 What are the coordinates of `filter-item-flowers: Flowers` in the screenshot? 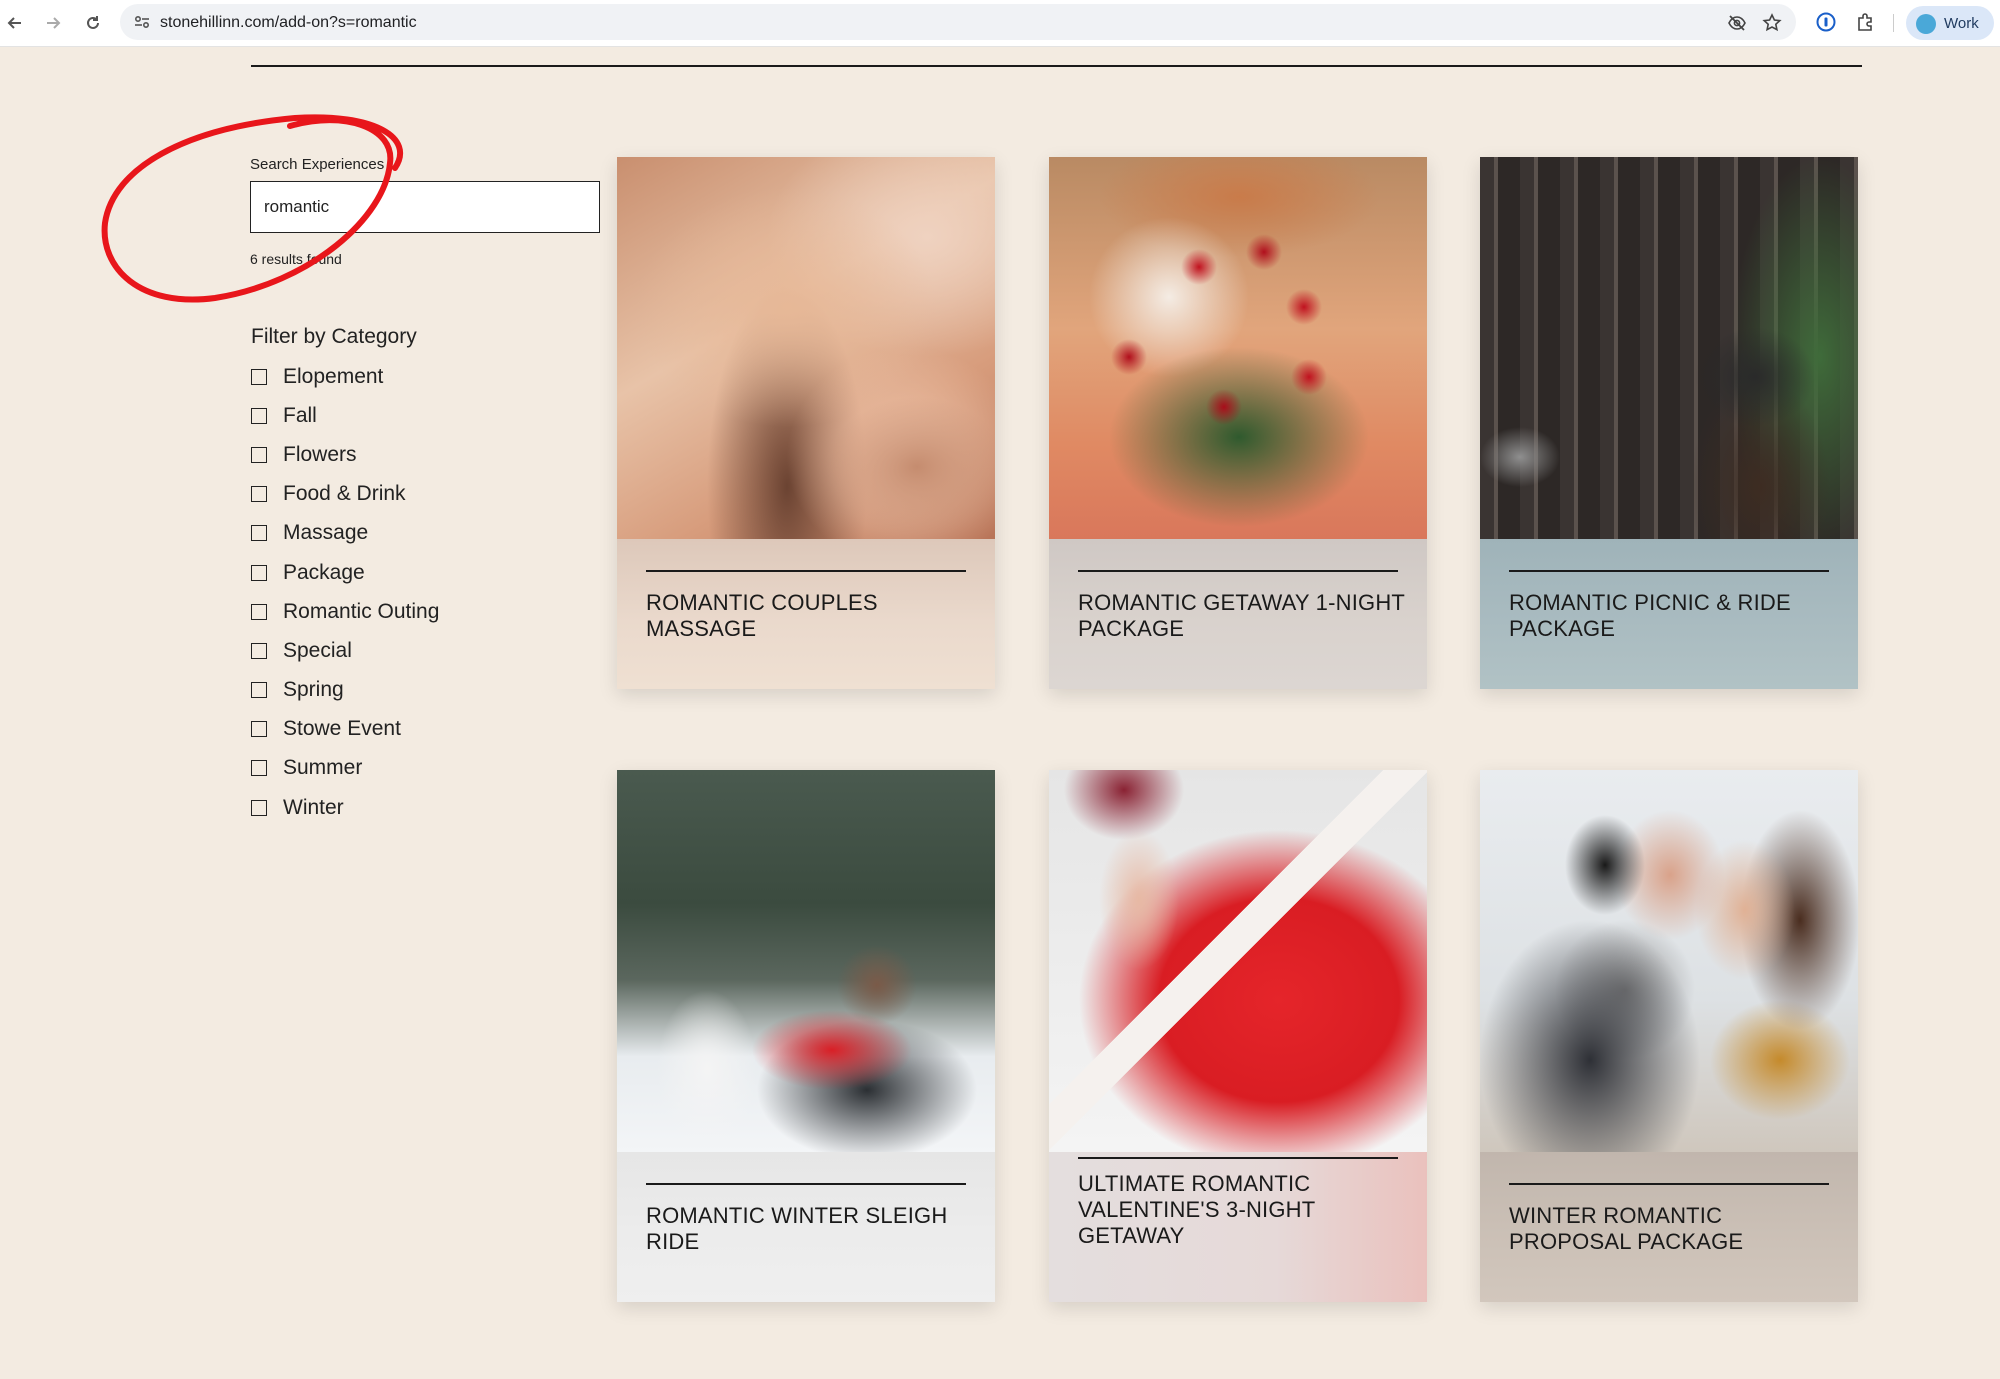 It's located at (345, 454).